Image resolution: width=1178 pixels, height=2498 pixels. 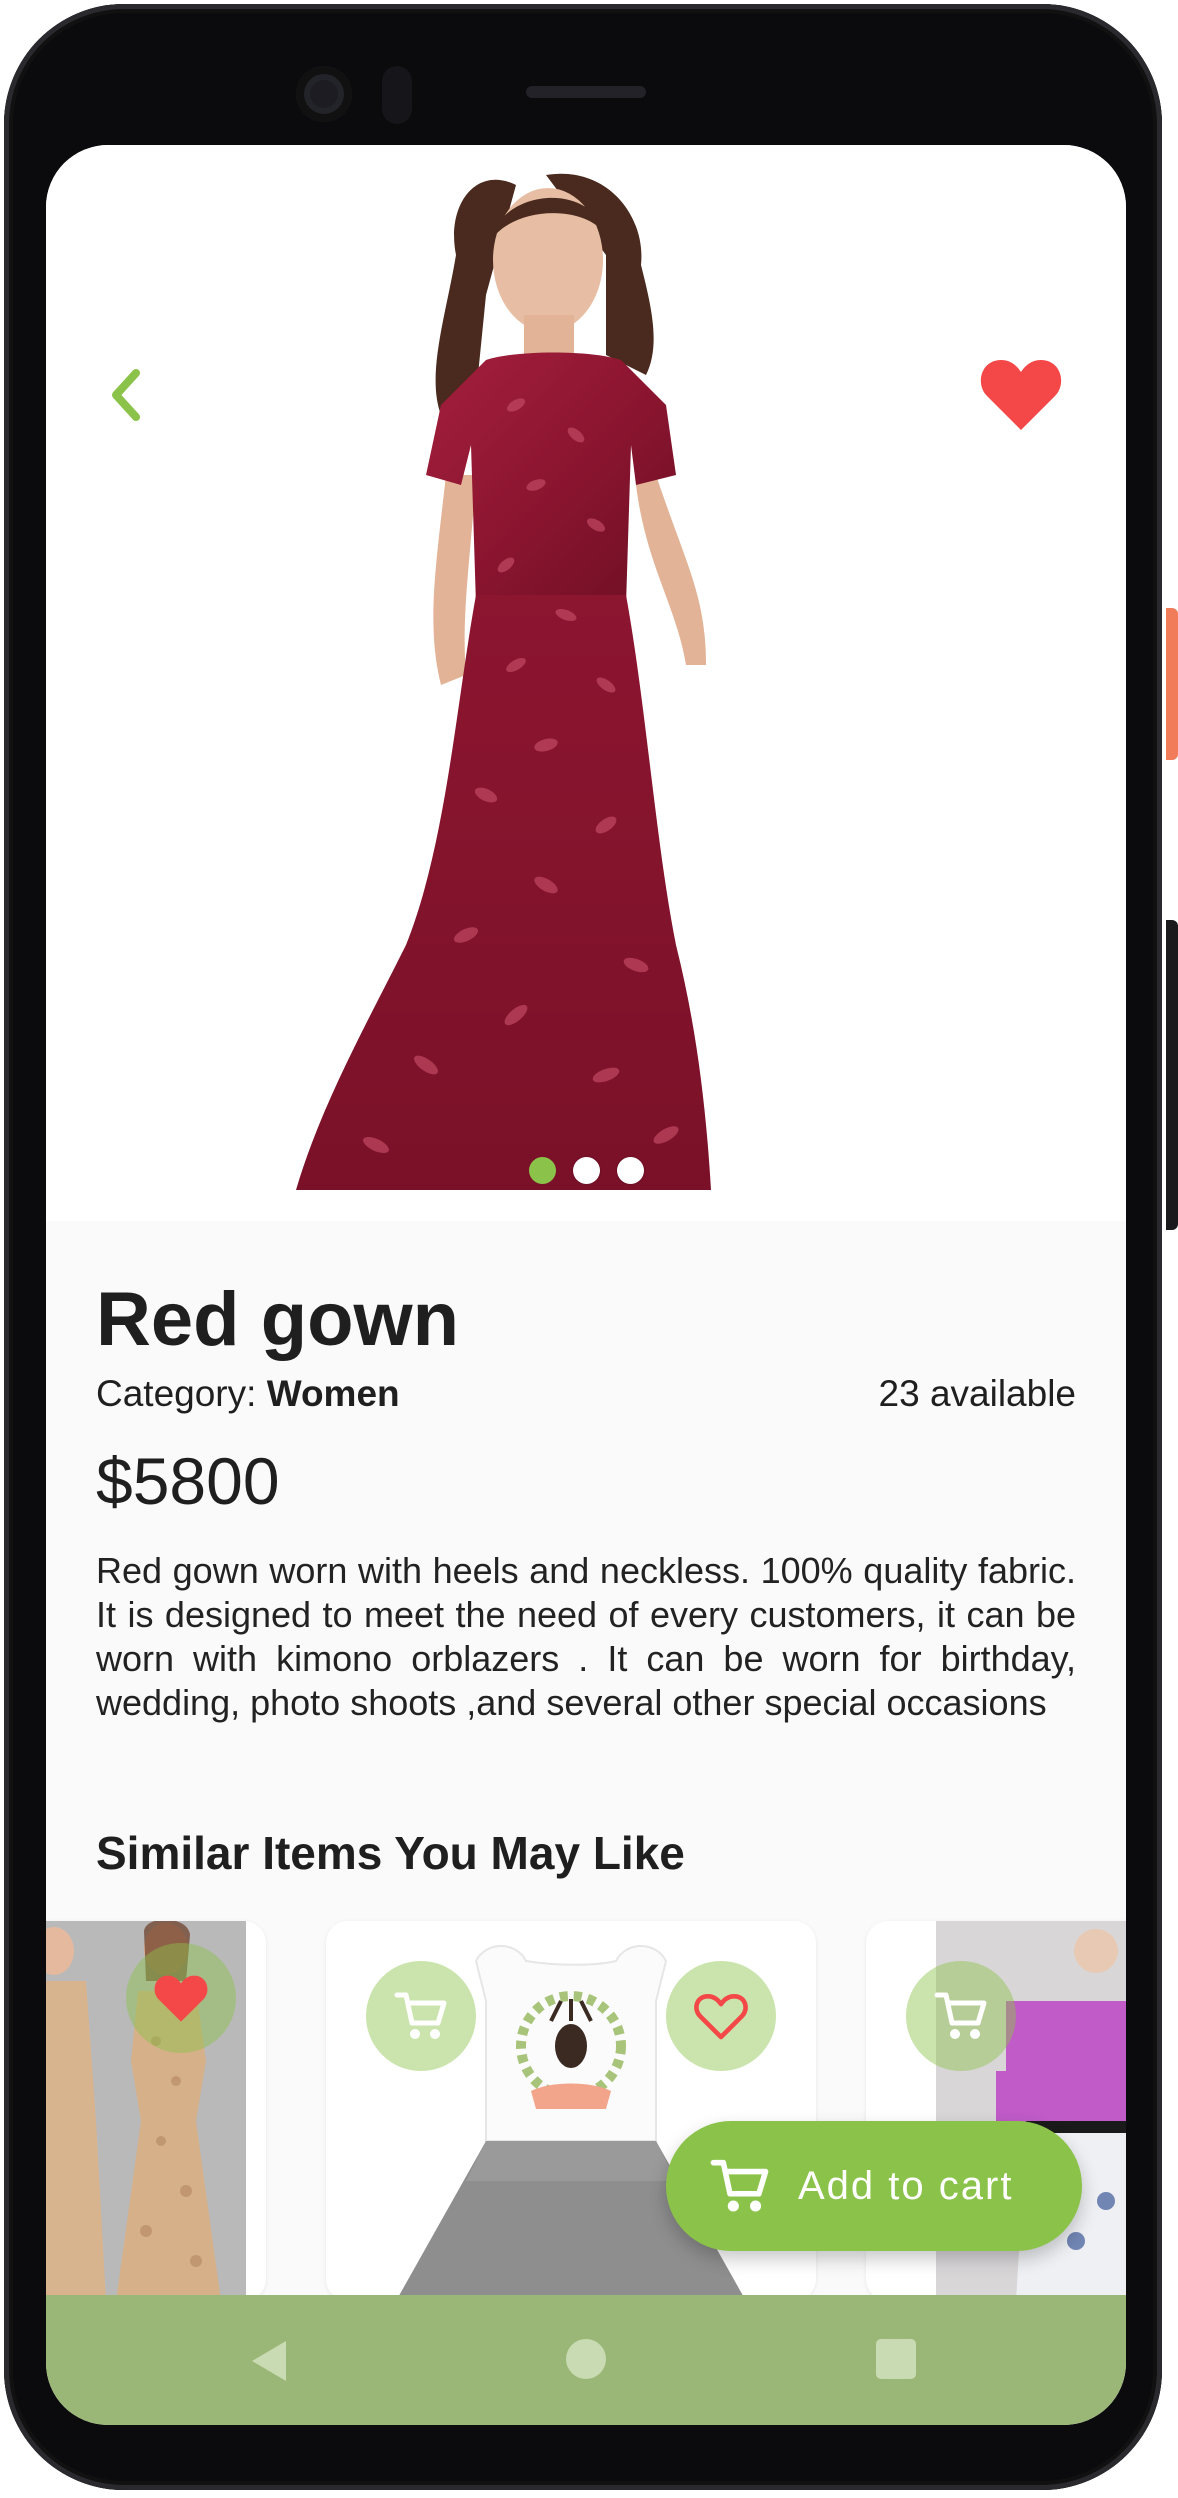 I want to click on back-button, so click(x=126, y=395).